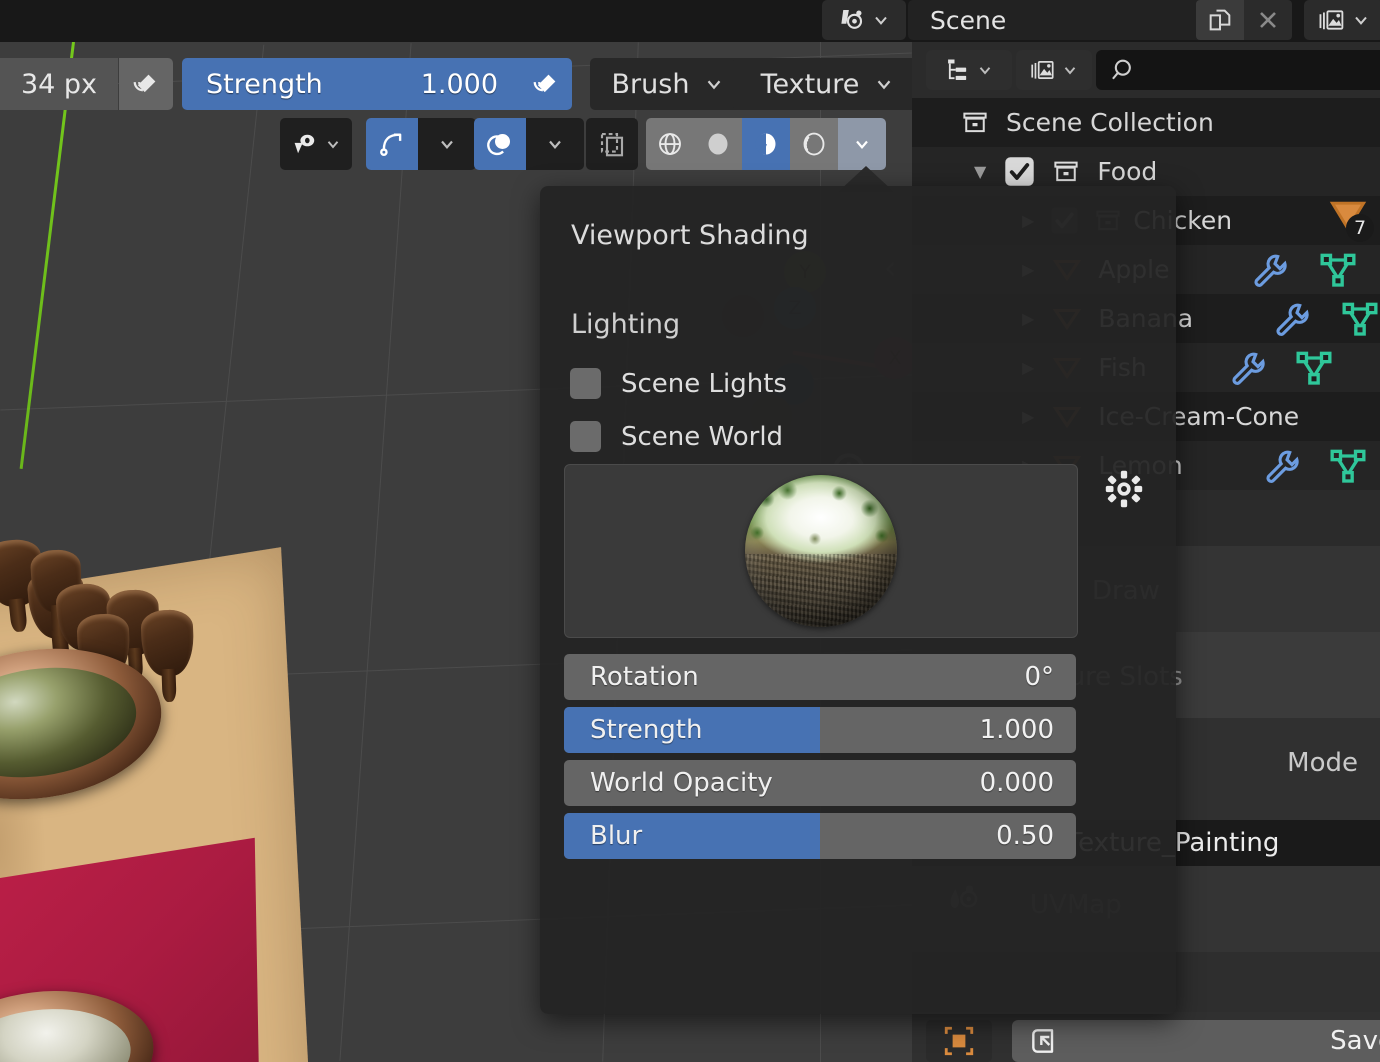  What do you see at coordinates (1127, 171) in the screenshot?
I see `outliner-row-label: Food` at bounding box center [1127, 171].